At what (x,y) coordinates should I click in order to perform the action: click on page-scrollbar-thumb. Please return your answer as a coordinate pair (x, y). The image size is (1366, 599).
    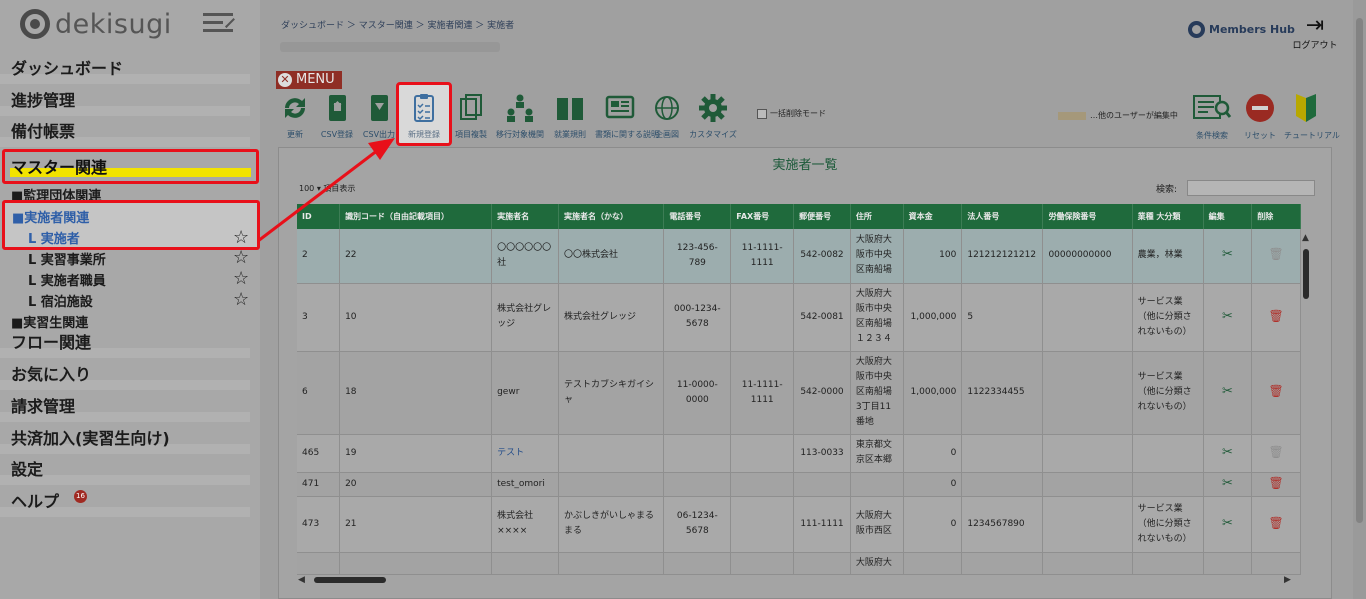
    Looking at the image, I should click on (1359, 270).